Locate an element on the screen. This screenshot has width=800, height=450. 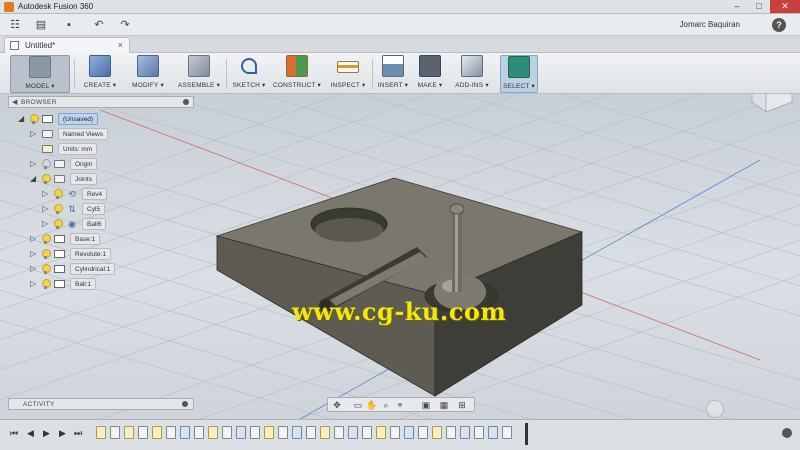
timeline-settings-icon is located at coordinates (787, 433).